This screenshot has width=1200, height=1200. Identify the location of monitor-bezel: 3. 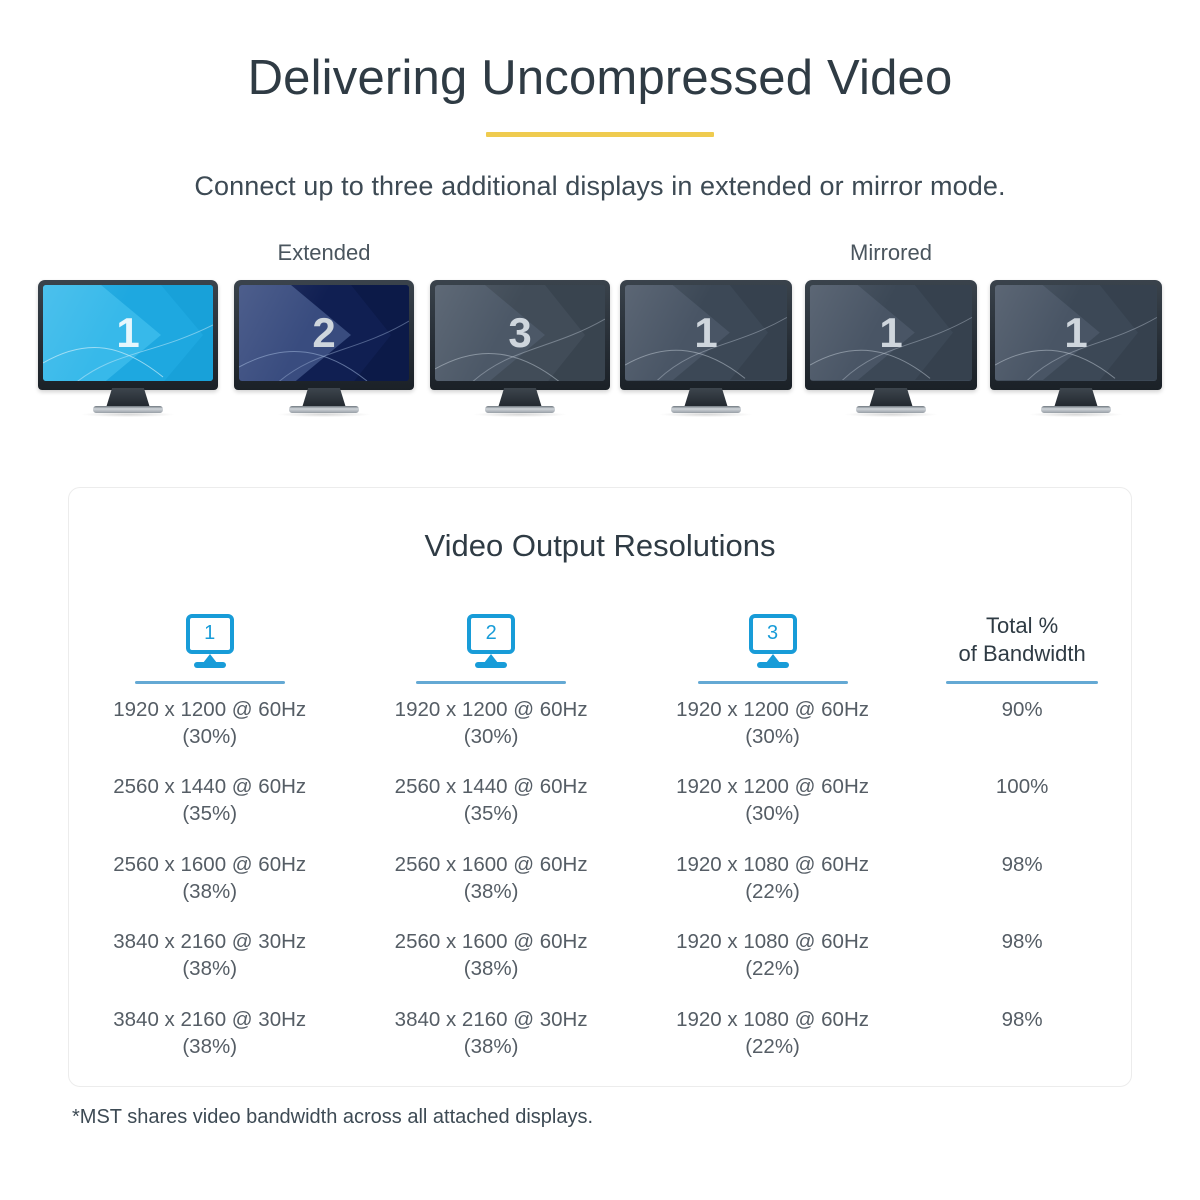
(520, 334).